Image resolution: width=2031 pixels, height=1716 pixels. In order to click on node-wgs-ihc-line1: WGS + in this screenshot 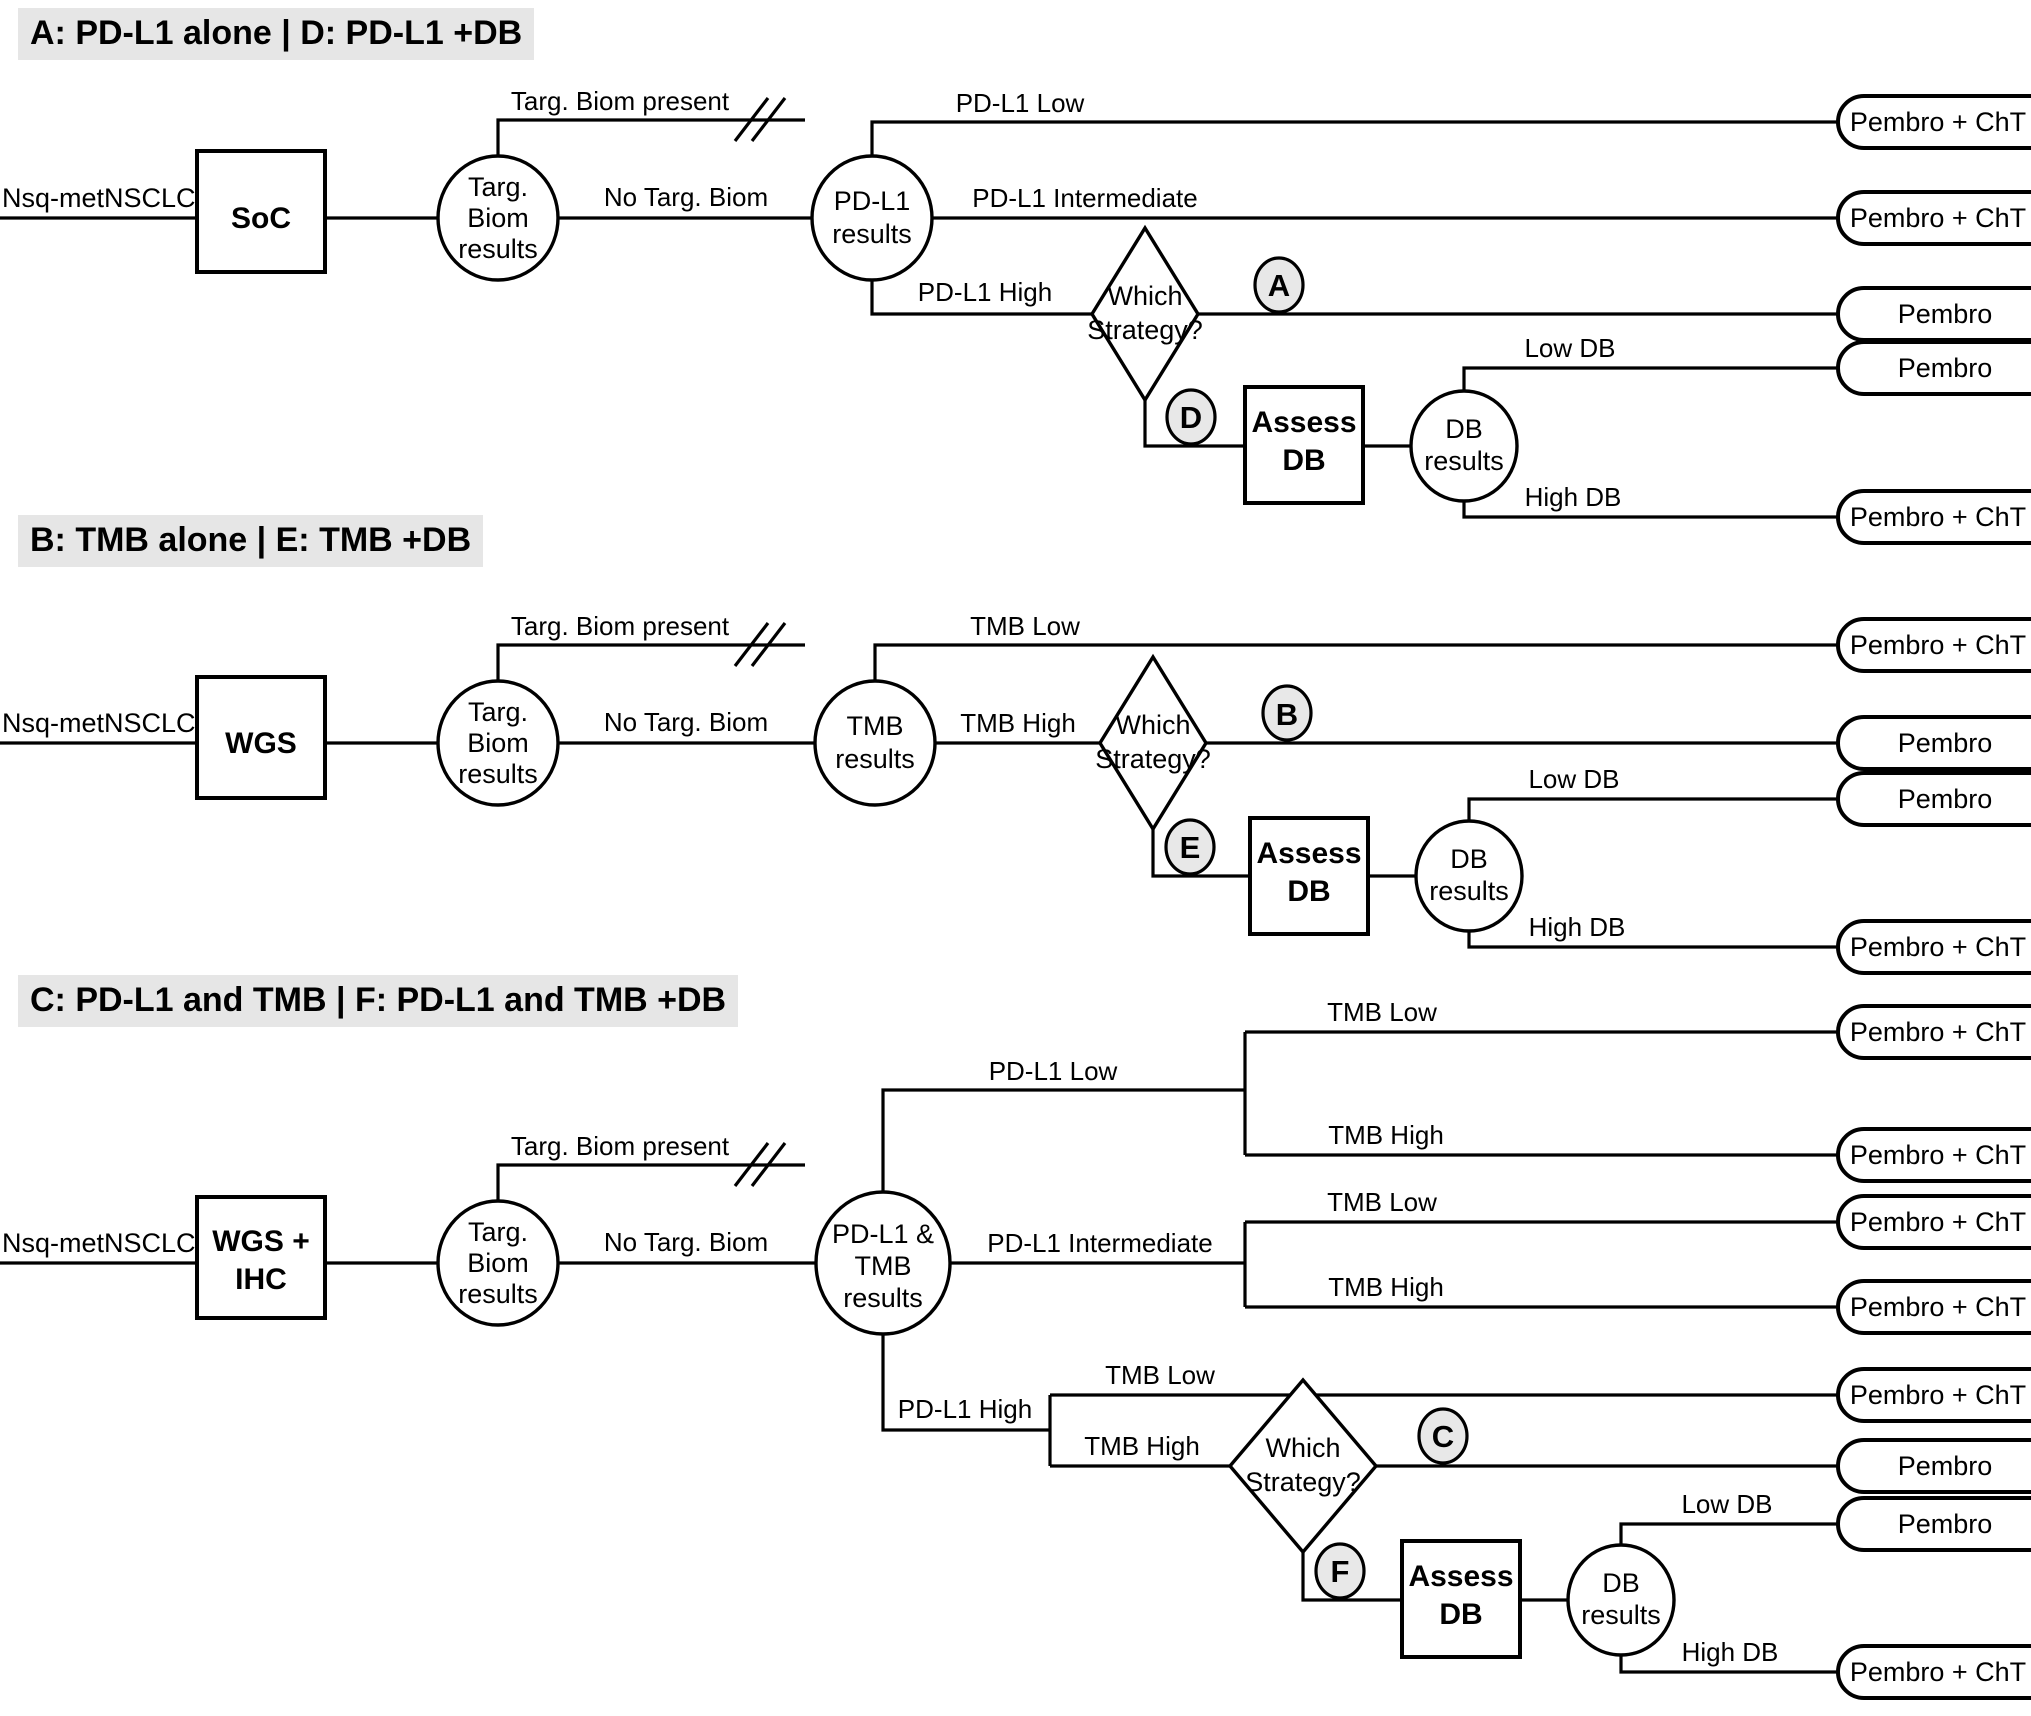, I will do `click(261, 1241)`.